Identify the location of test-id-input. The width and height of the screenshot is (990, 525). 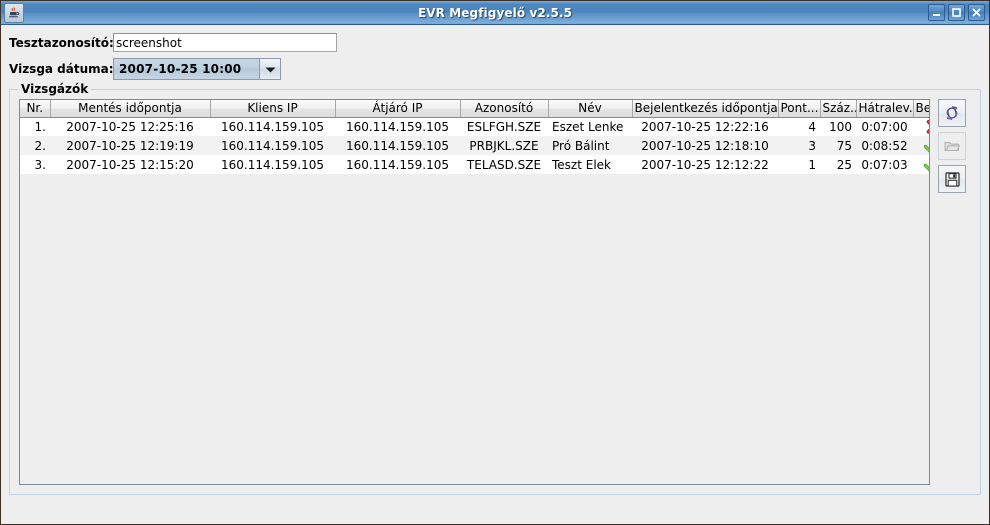
(225, 42).